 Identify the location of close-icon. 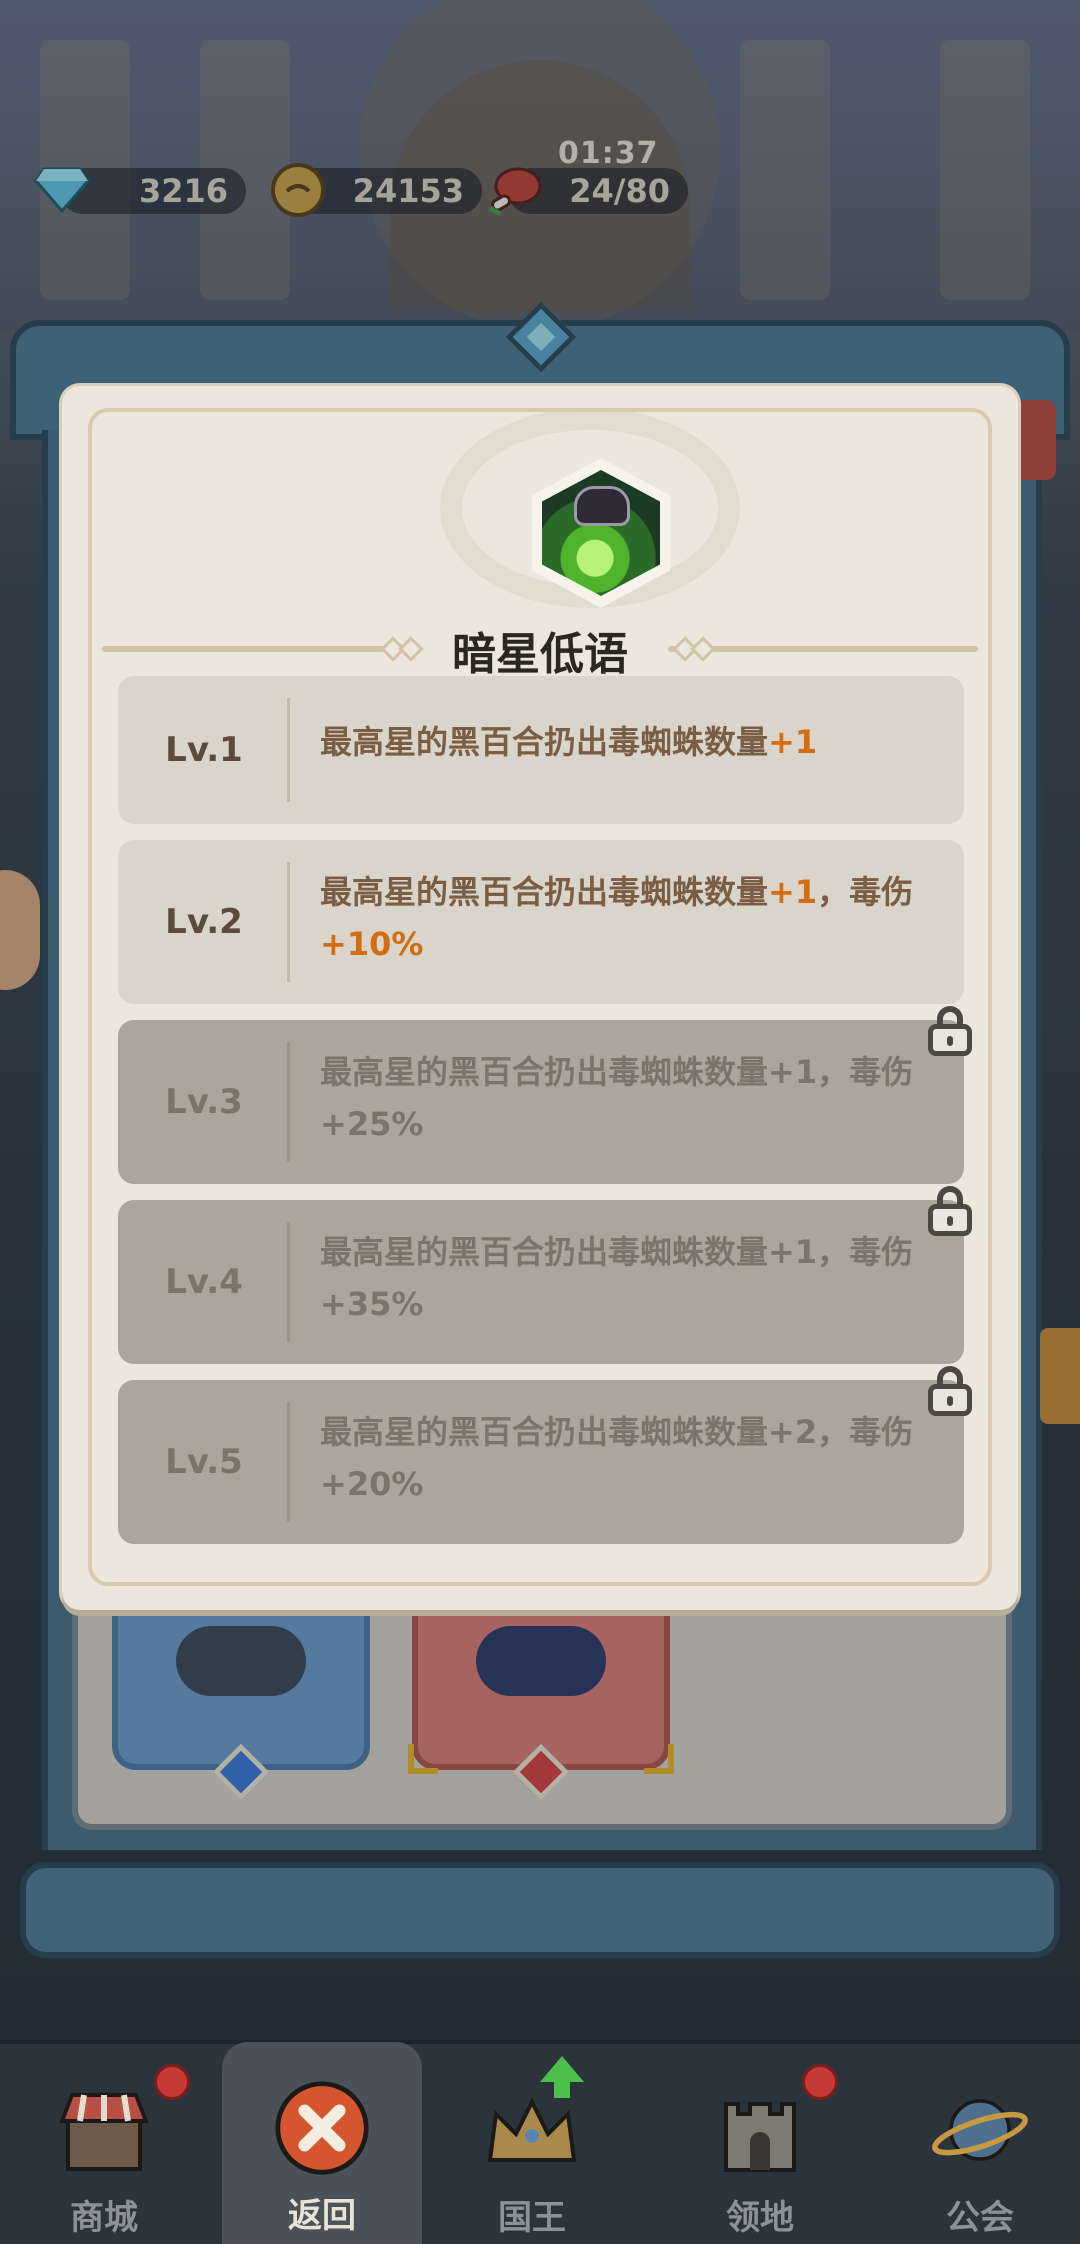
(322, 2128).